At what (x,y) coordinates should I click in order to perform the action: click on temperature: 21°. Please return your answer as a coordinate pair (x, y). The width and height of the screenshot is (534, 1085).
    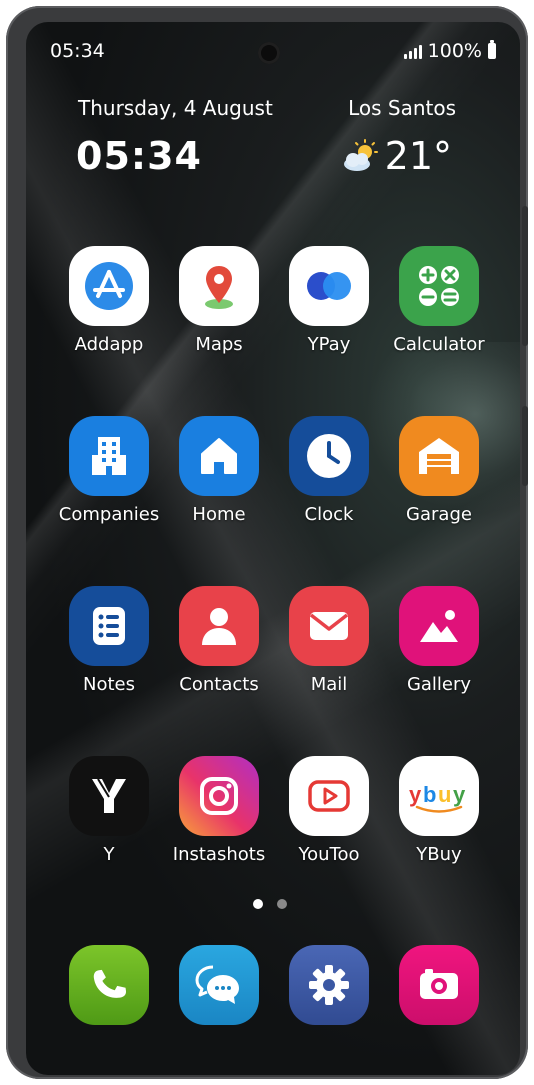
    Looking at the image, I should click on (418, 156).